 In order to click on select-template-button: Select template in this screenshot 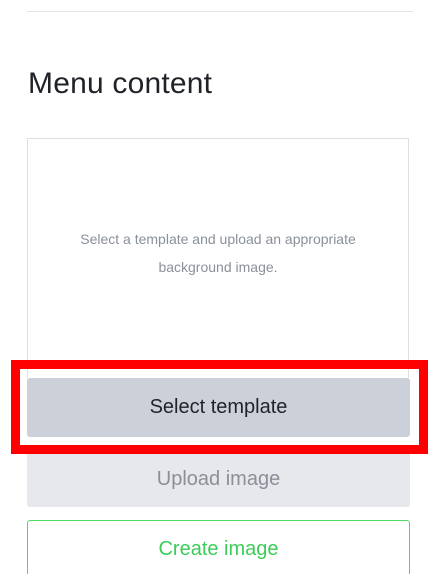, I will do `click(218, 407)`.